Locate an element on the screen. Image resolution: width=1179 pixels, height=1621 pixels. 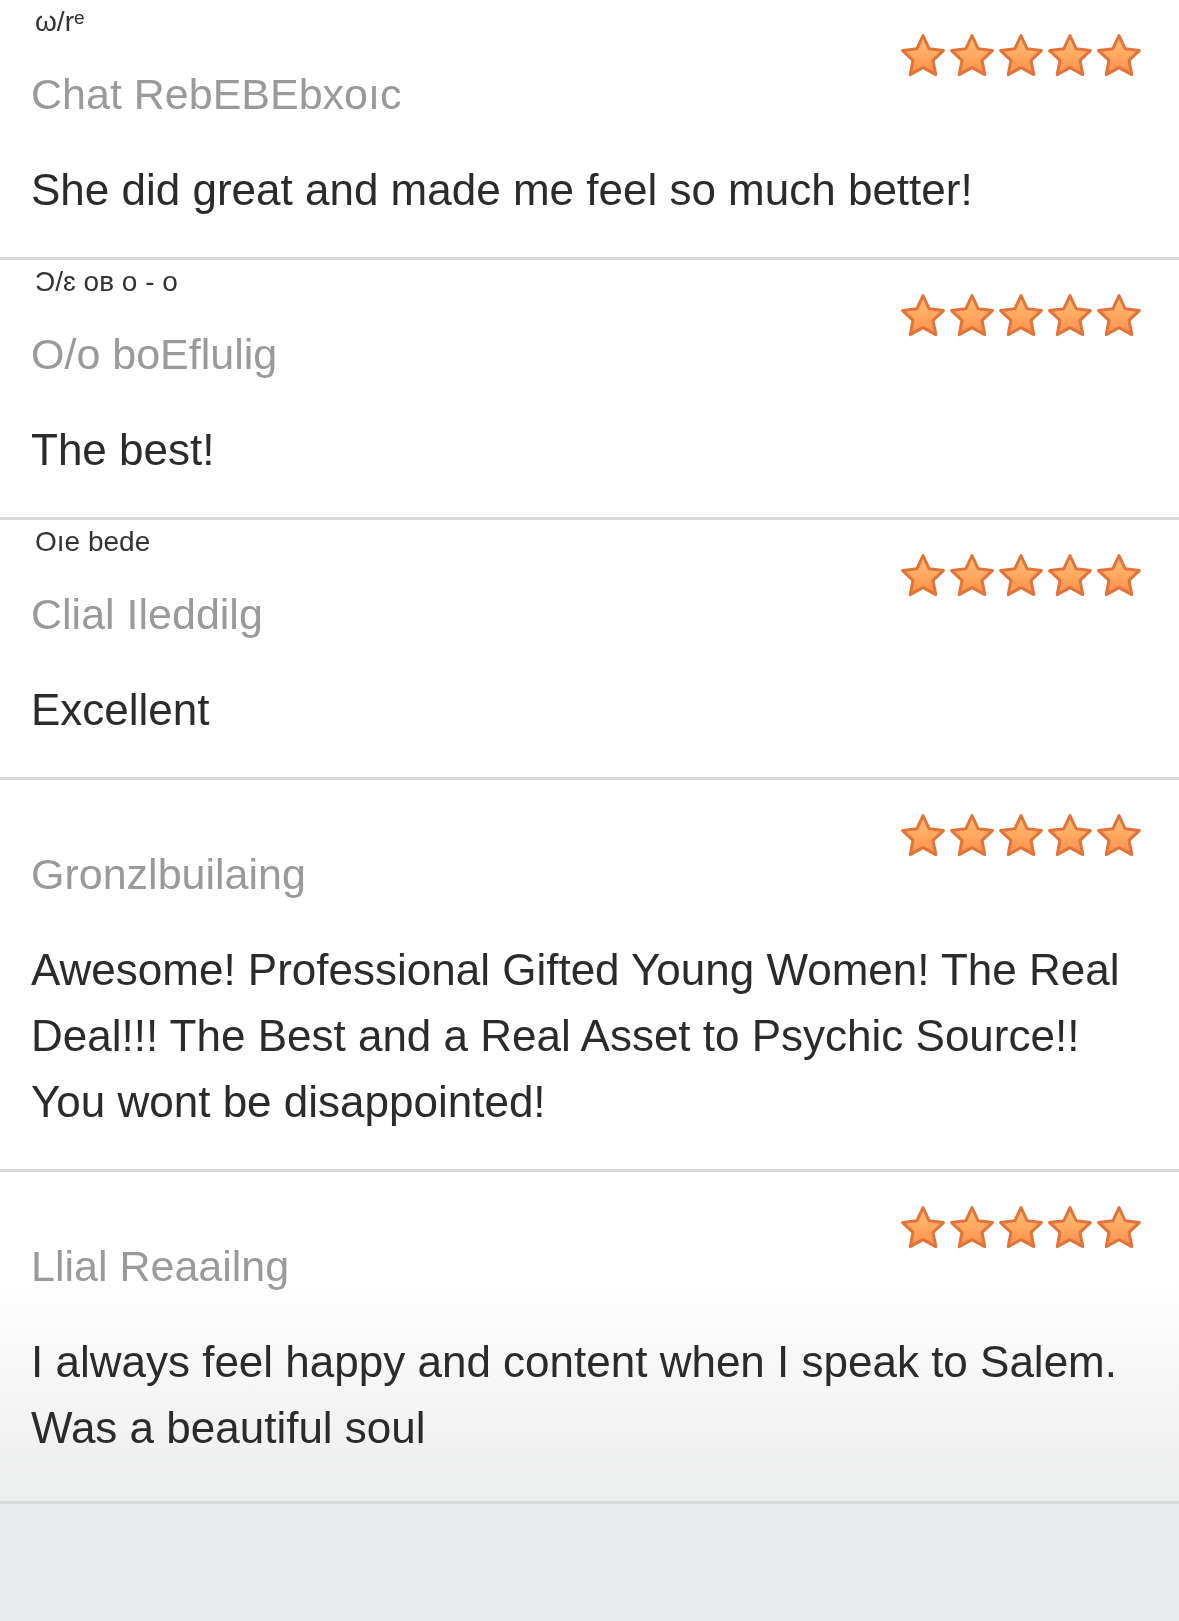
reviewer-name: ω/rᵉ is located at coordinates (60, 22).